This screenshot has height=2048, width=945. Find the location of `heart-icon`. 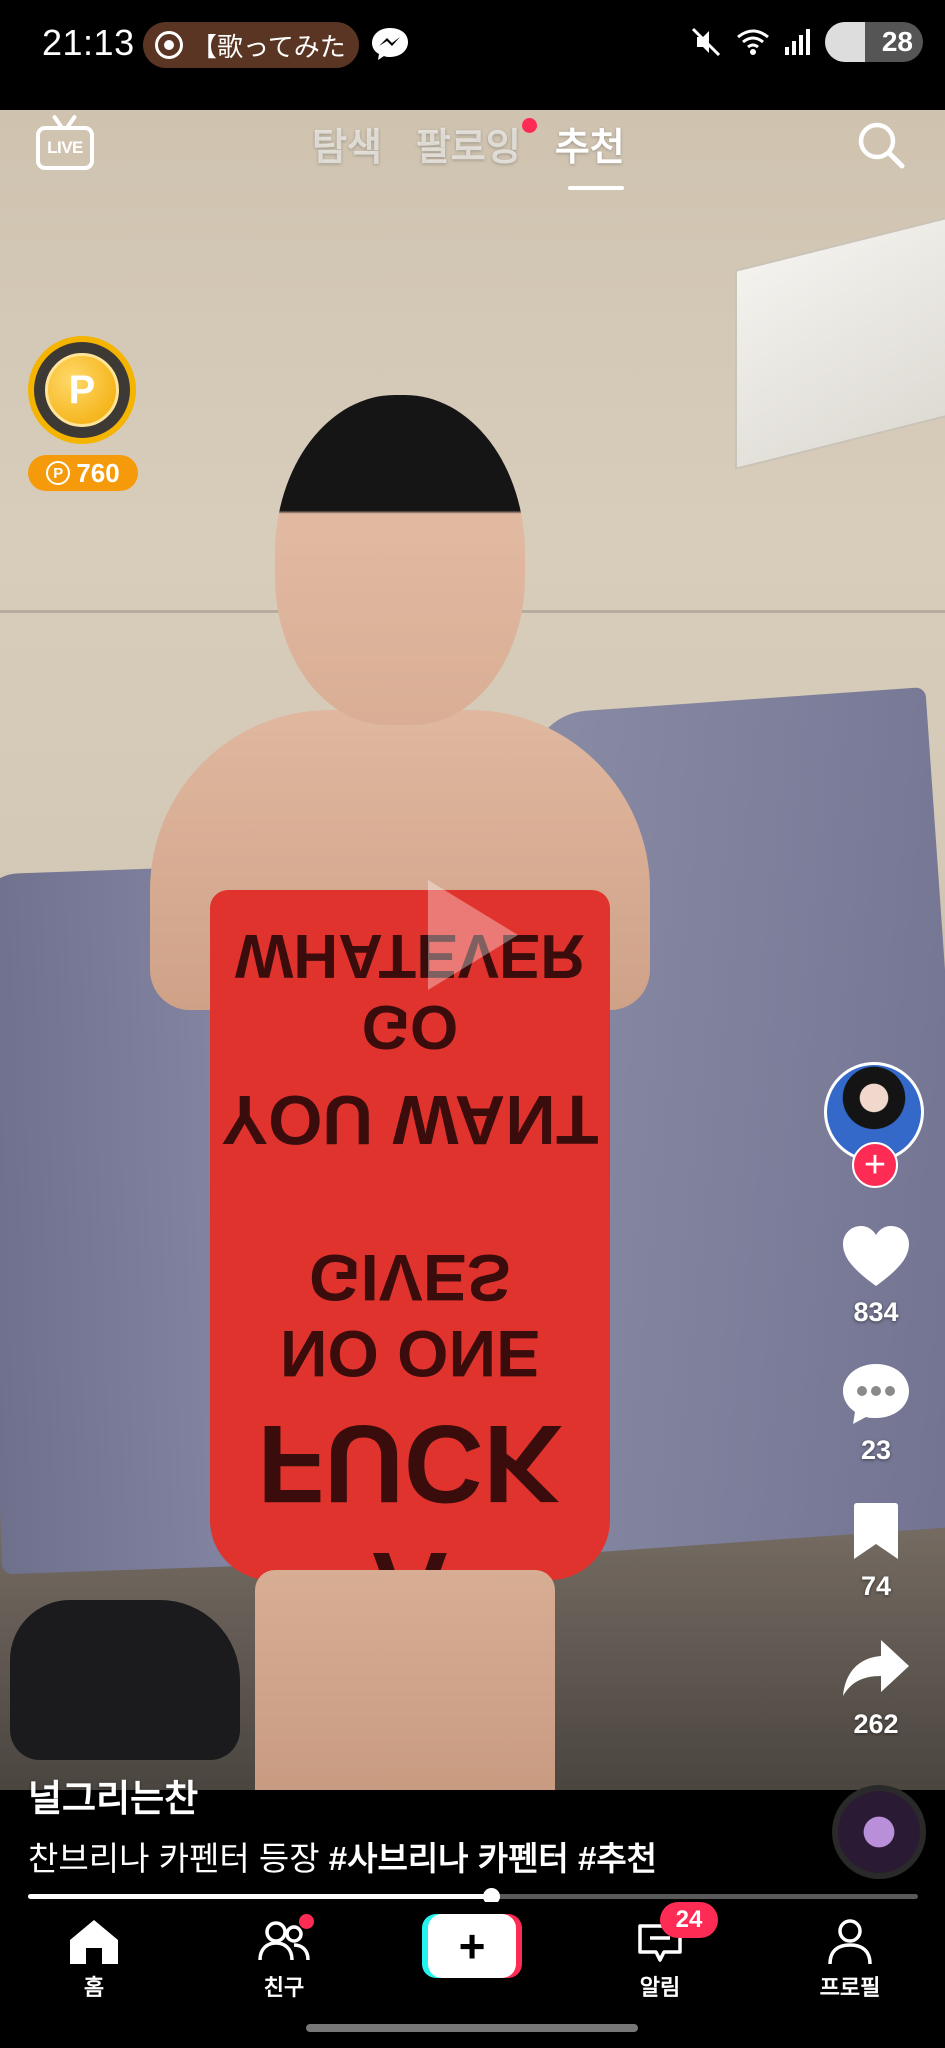

heart-icon is located at coordinates (876, 1256).